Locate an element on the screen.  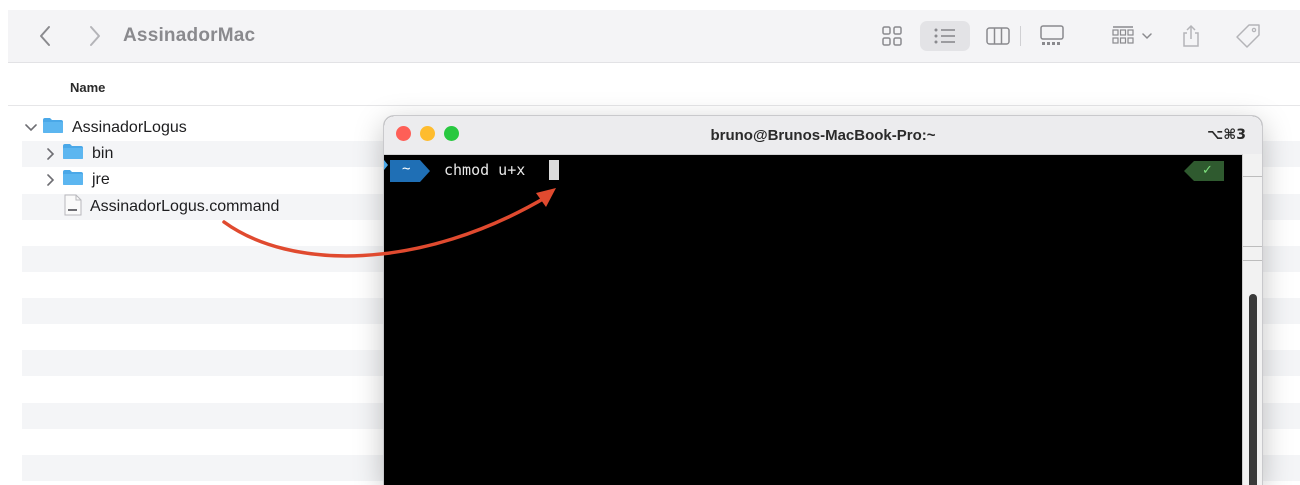
back-button is located at coordinates (45, 36).